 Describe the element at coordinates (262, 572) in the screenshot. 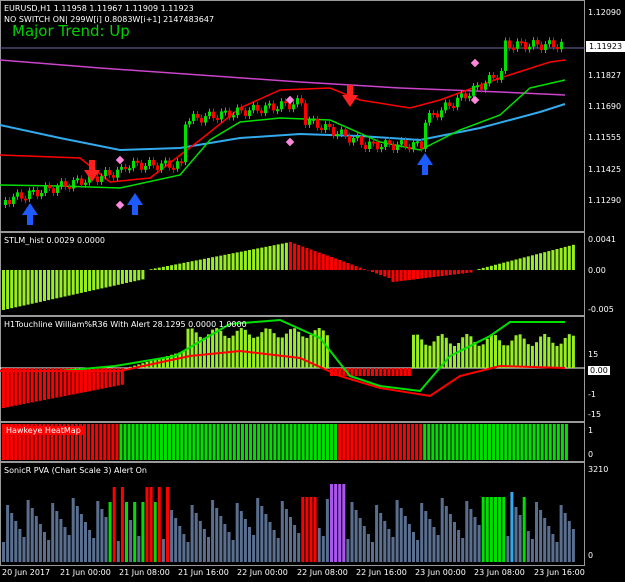

I see `x-axis-label: 22 Jun 00:00` at that location.